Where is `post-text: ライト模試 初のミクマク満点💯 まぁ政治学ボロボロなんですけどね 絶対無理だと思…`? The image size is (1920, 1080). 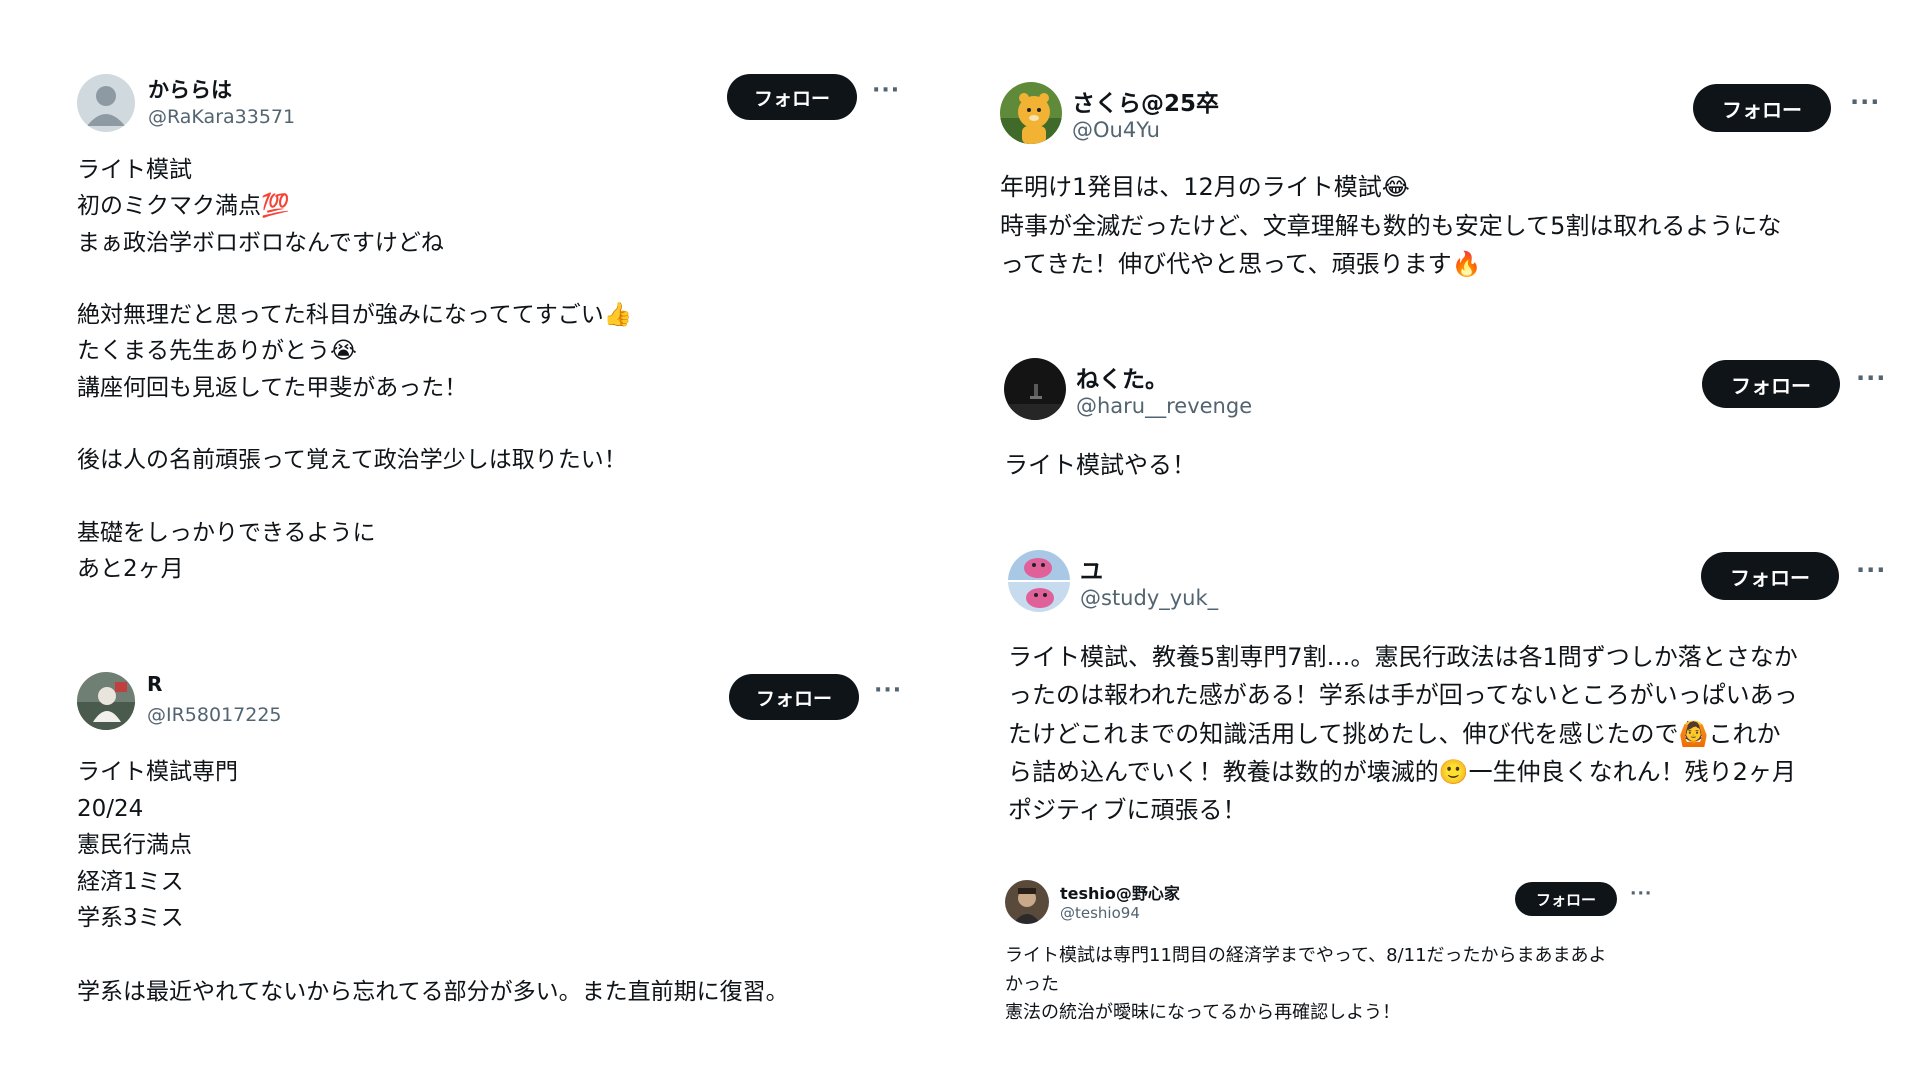
post-text: ライト模試 初のミクマク満点💯 まぁ政治学ボロボロなんですけどね 絶対無理だと思… is located at coordinates (355, 370).